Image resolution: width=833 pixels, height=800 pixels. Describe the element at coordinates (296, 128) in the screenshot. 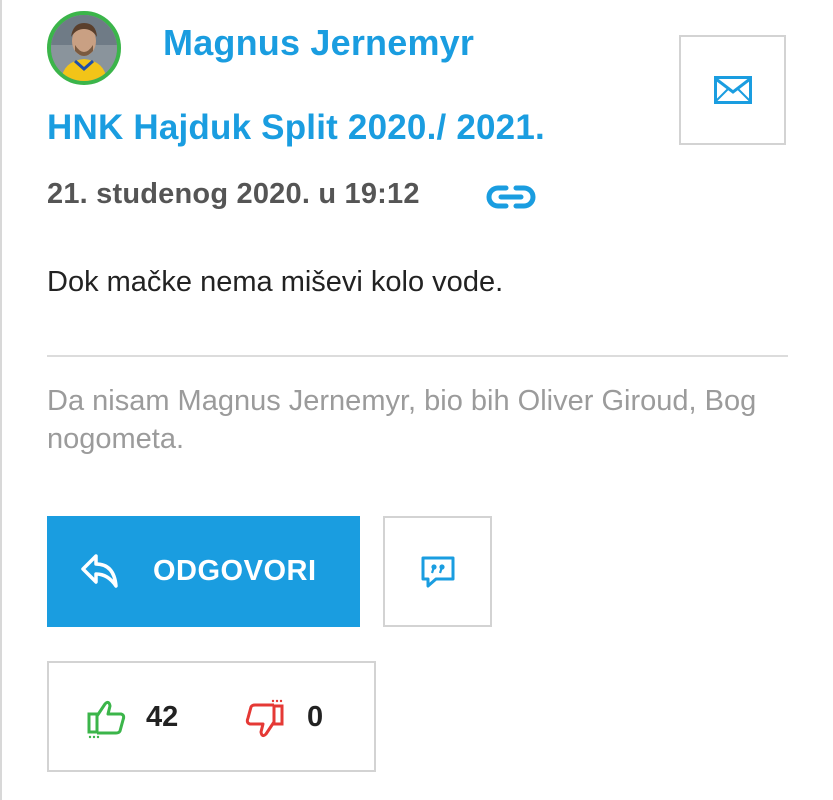

I see `topic-title: HNK Hajduk Split 2020./ 2021.` at that location.